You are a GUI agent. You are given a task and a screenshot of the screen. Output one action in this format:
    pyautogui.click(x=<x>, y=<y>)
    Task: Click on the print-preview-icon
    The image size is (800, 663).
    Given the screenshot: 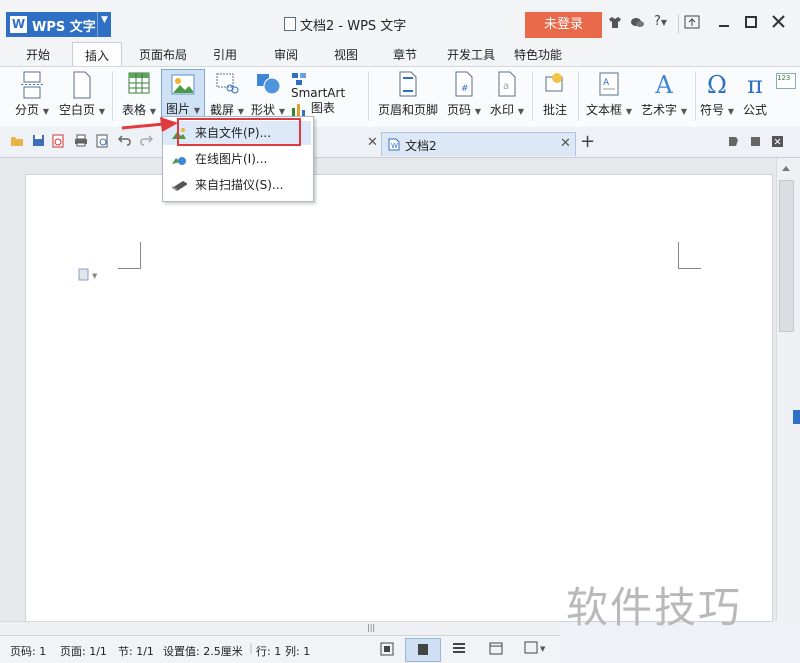 What is the action you would take?
    pyautogui.click(x=102, y=142)
    